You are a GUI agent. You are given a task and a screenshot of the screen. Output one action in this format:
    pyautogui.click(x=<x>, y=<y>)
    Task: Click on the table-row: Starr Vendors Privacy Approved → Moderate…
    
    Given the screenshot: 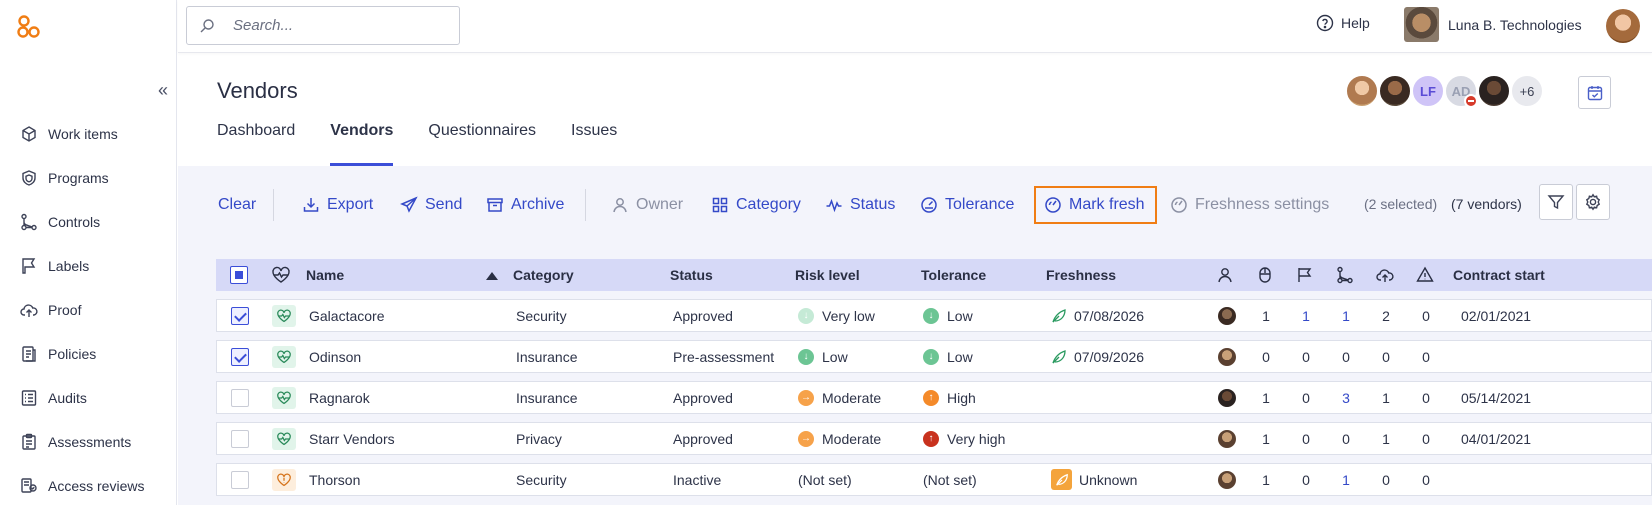 What is the action you would take?
    pyautogui.click(x=934, y=438)
    